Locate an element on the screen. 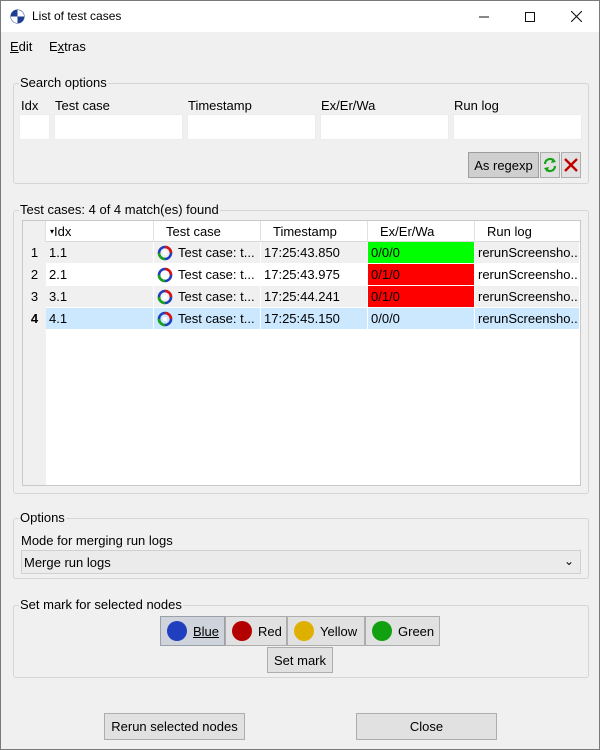 The height and width of the screenshot is (750, 600). green-dot-icon is located at coordinates (382, 631).